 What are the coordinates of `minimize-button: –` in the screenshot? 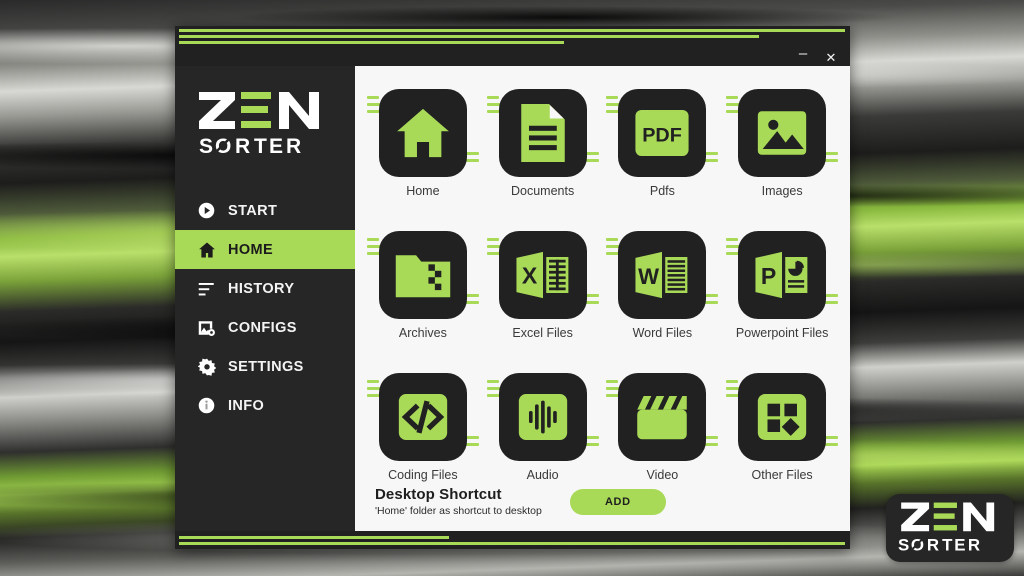 It's located at (803, 56).